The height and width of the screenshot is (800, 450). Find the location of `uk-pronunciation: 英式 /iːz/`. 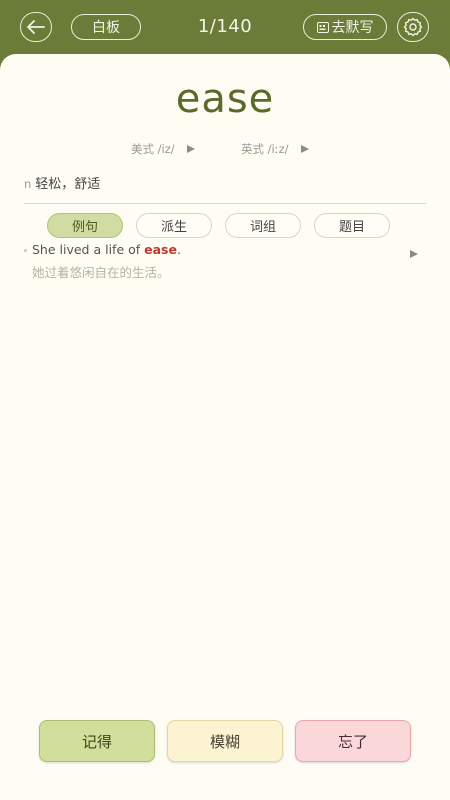

uk-pronunciation: 英式 /iːz/ is located at coordinates (275, 149).